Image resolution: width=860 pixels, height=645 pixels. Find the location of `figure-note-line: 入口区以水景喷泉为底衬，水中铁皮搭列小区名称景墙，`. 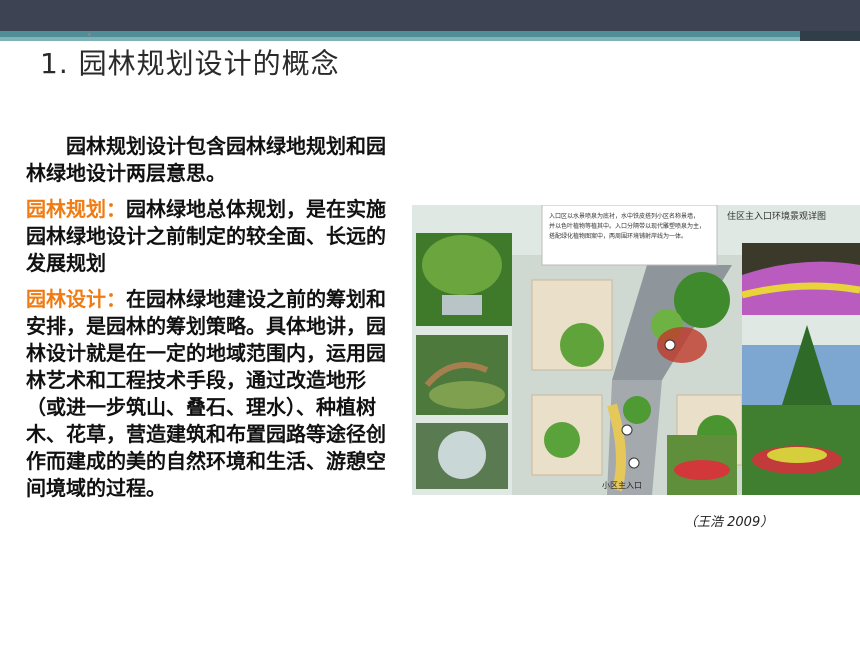

figure-note-line: 入口区以水景喷泉为底衬，水中铁皮搭列小区名称景墙， is located at coordinates (624, 216).